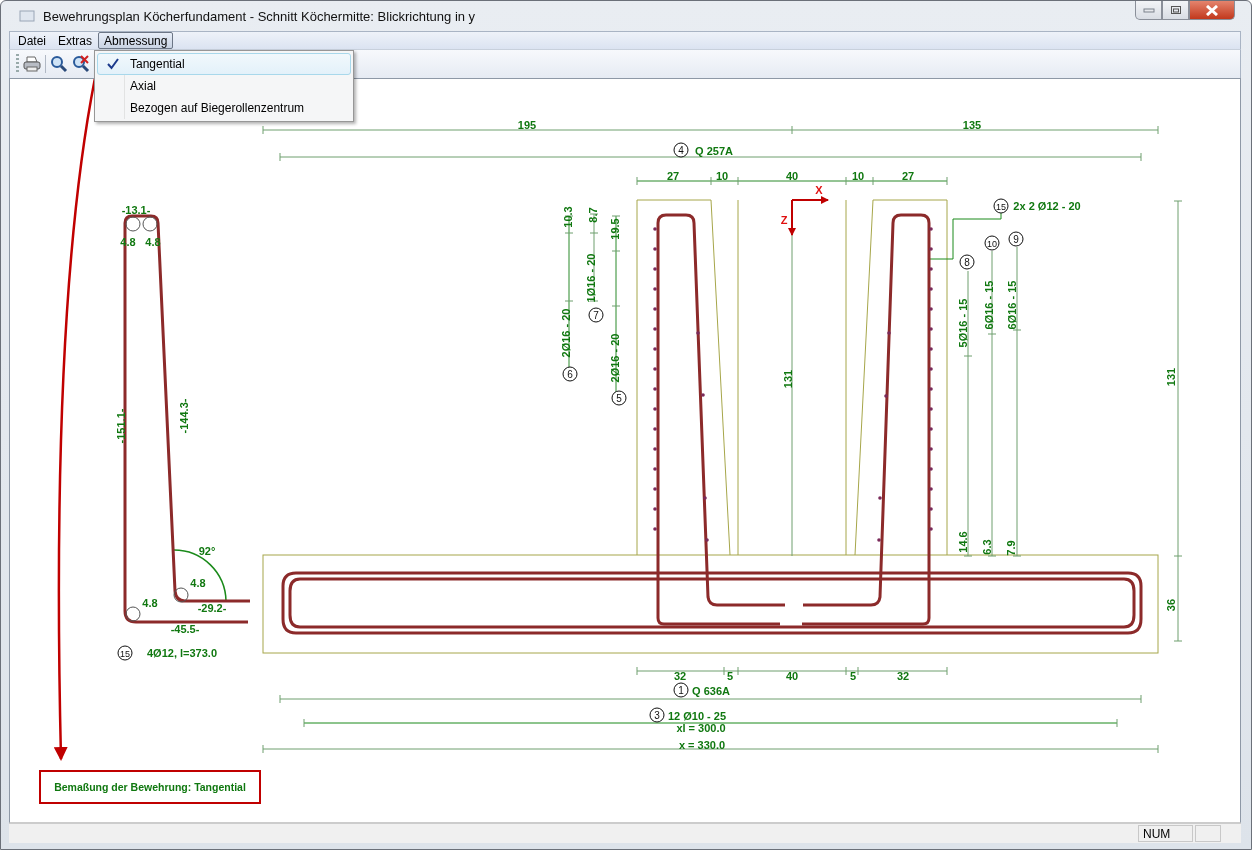  Describe the element at coordinates (963, 323) in the screenshot. I see `dimension-label: 5Ø16 - 15` at that location.